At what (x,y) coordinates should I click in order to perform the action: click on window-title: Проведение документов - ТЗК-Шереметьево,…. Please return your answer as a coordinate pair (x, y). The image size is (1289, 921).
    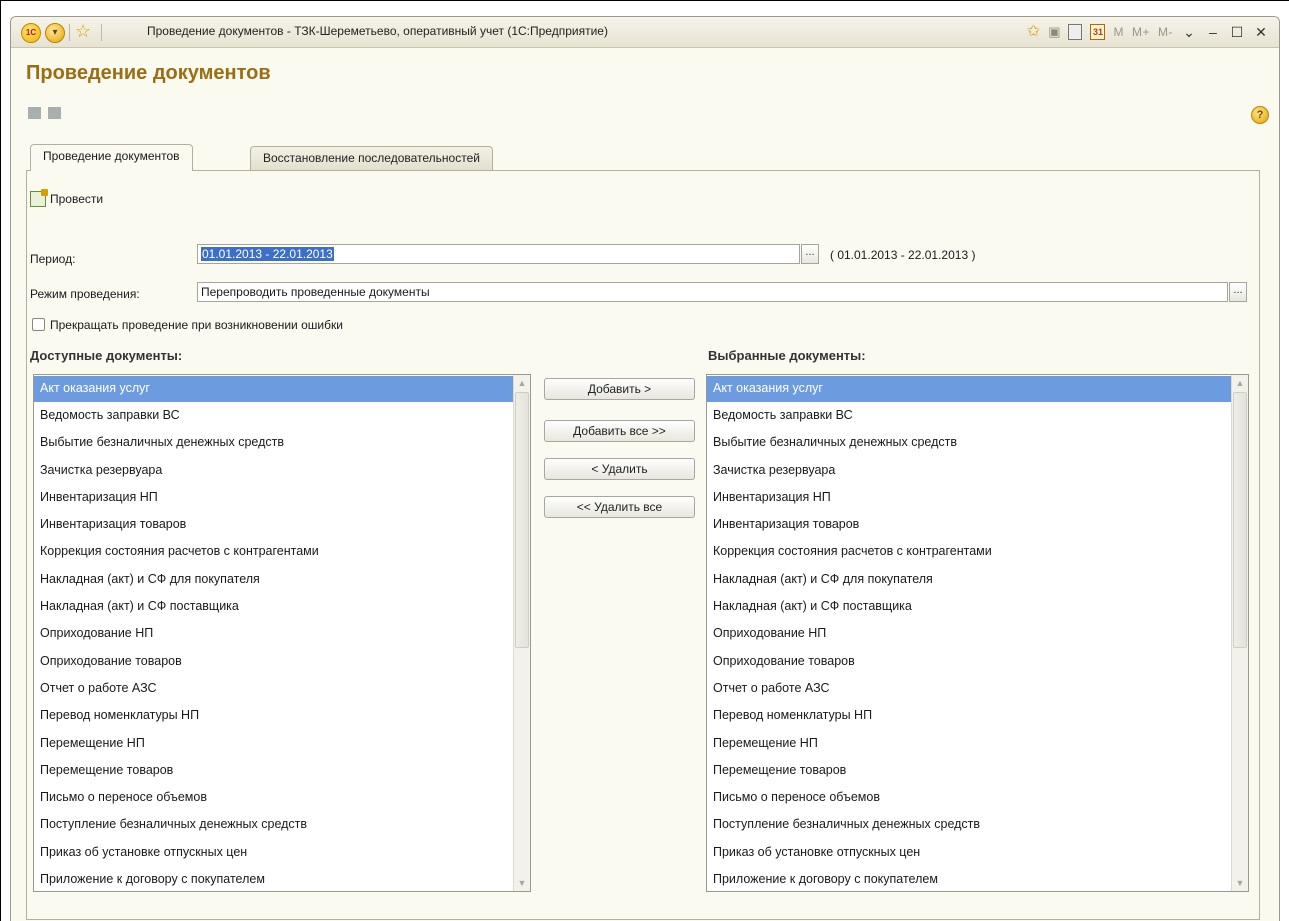
    Looking at the image, I should click on (377, 31).